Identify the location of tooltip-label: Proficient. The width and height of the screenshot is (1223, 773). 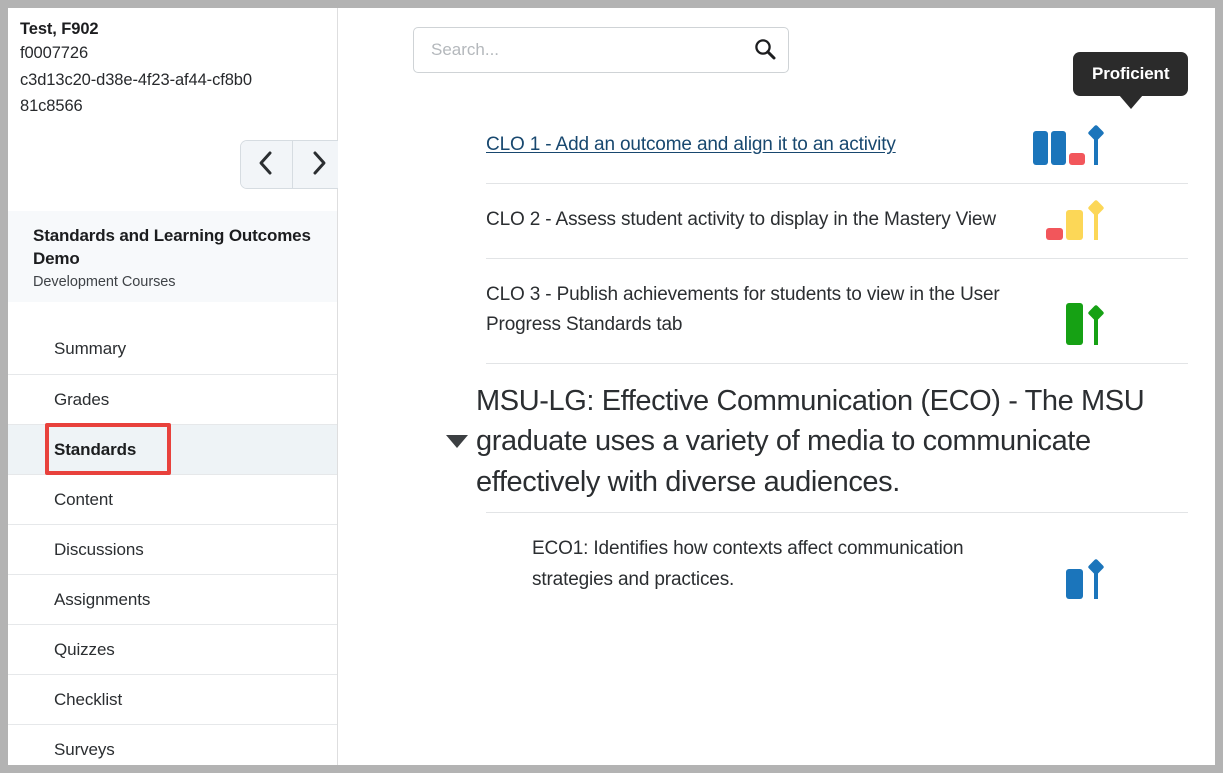
(1131, 73).